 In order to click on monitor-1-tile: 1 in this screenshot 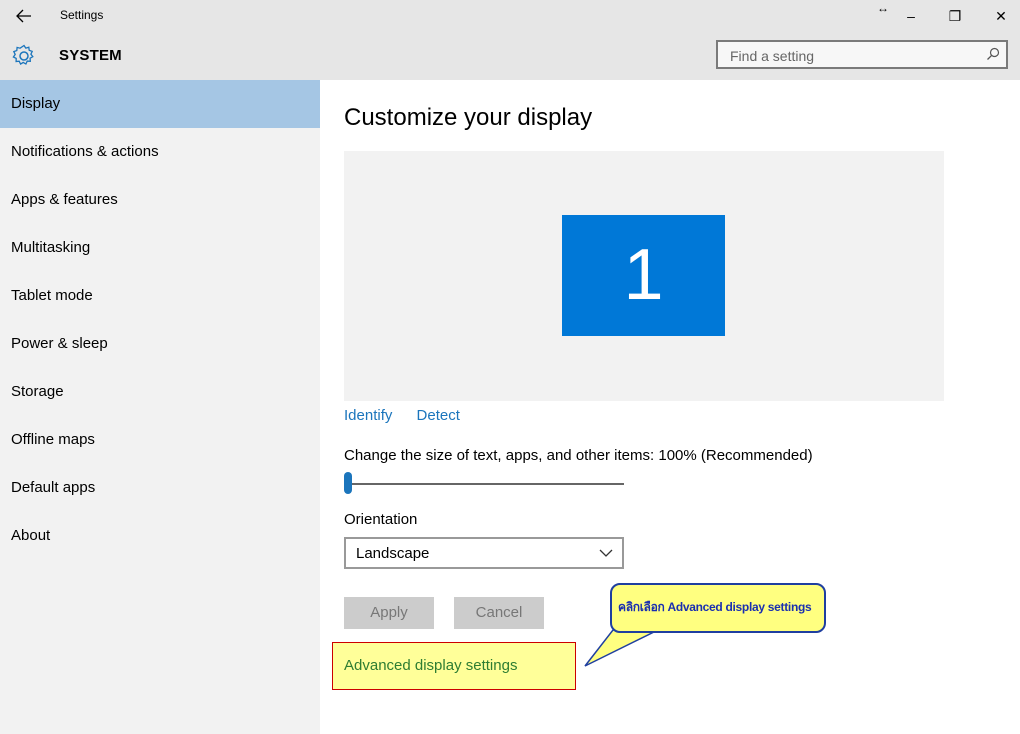, I will do `click(643, 275)`.